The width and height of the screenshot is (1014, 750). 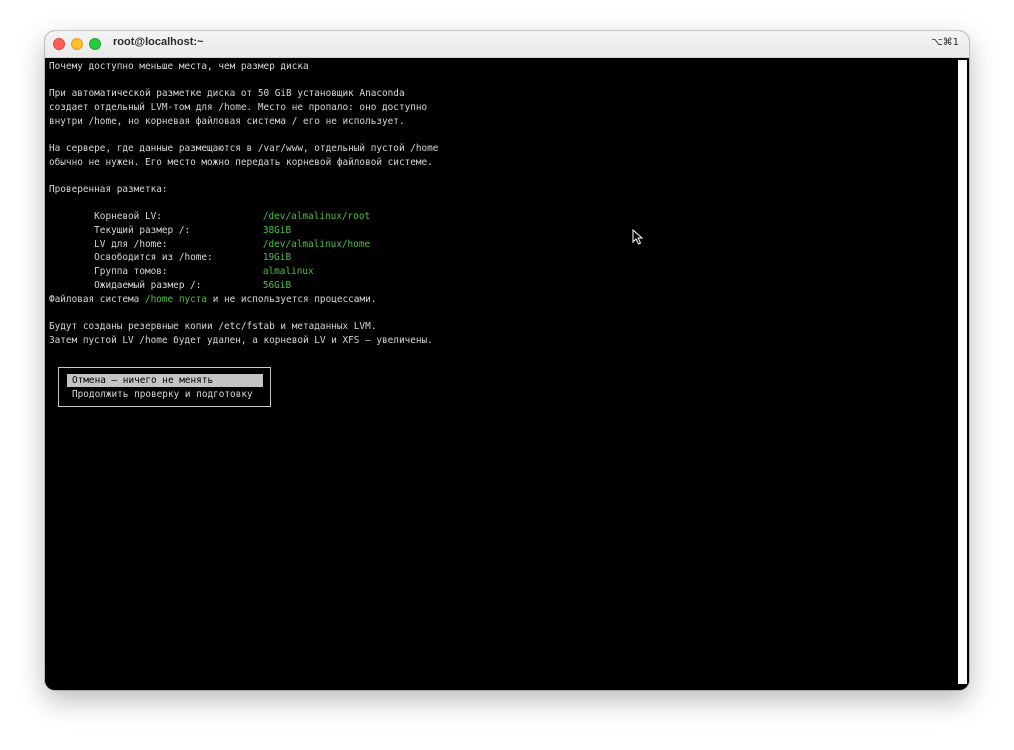 I want to click on minimize-button, so click(x=77, y=44).